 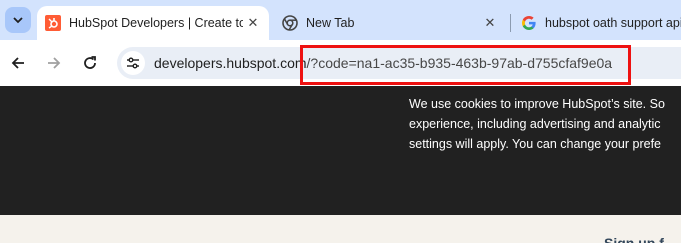 What do you see at coordinates (390, 23) in the screenshot?
I see `tab-new-tab: New Tab ✕` at bounding box center [390, 23].